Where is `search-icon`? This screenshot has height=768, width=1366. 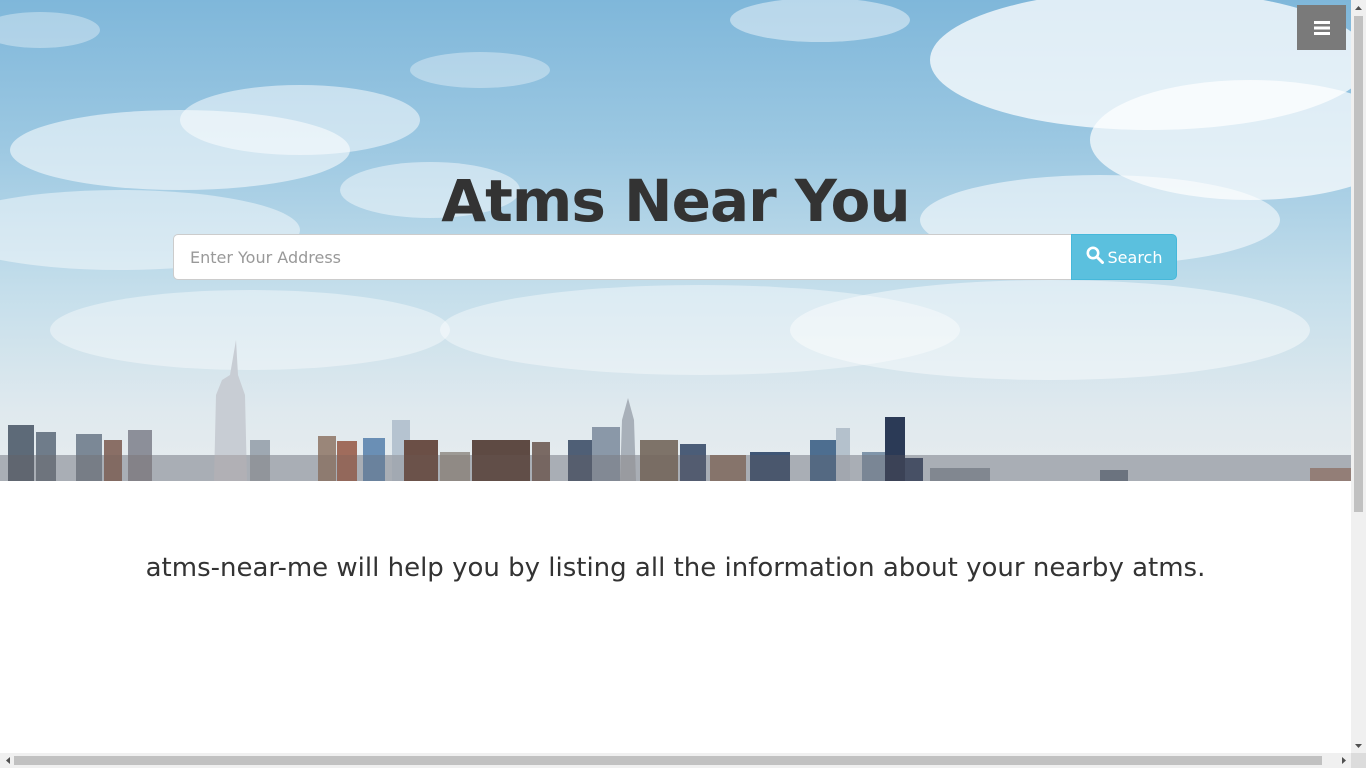
search-icon is located at coordinates (1095, 257).